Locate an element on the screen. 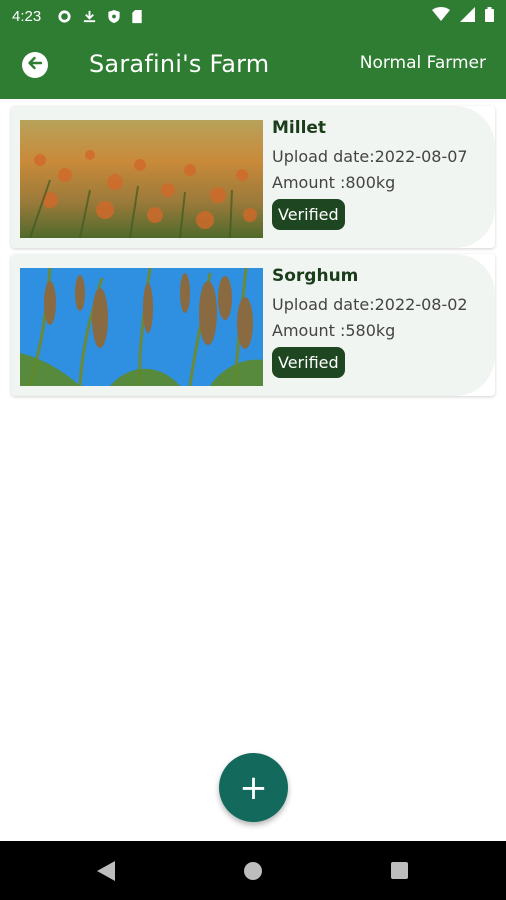 The height and width of the screenshot is (900, 506). signal-icon is located at coordinates (467, 16).